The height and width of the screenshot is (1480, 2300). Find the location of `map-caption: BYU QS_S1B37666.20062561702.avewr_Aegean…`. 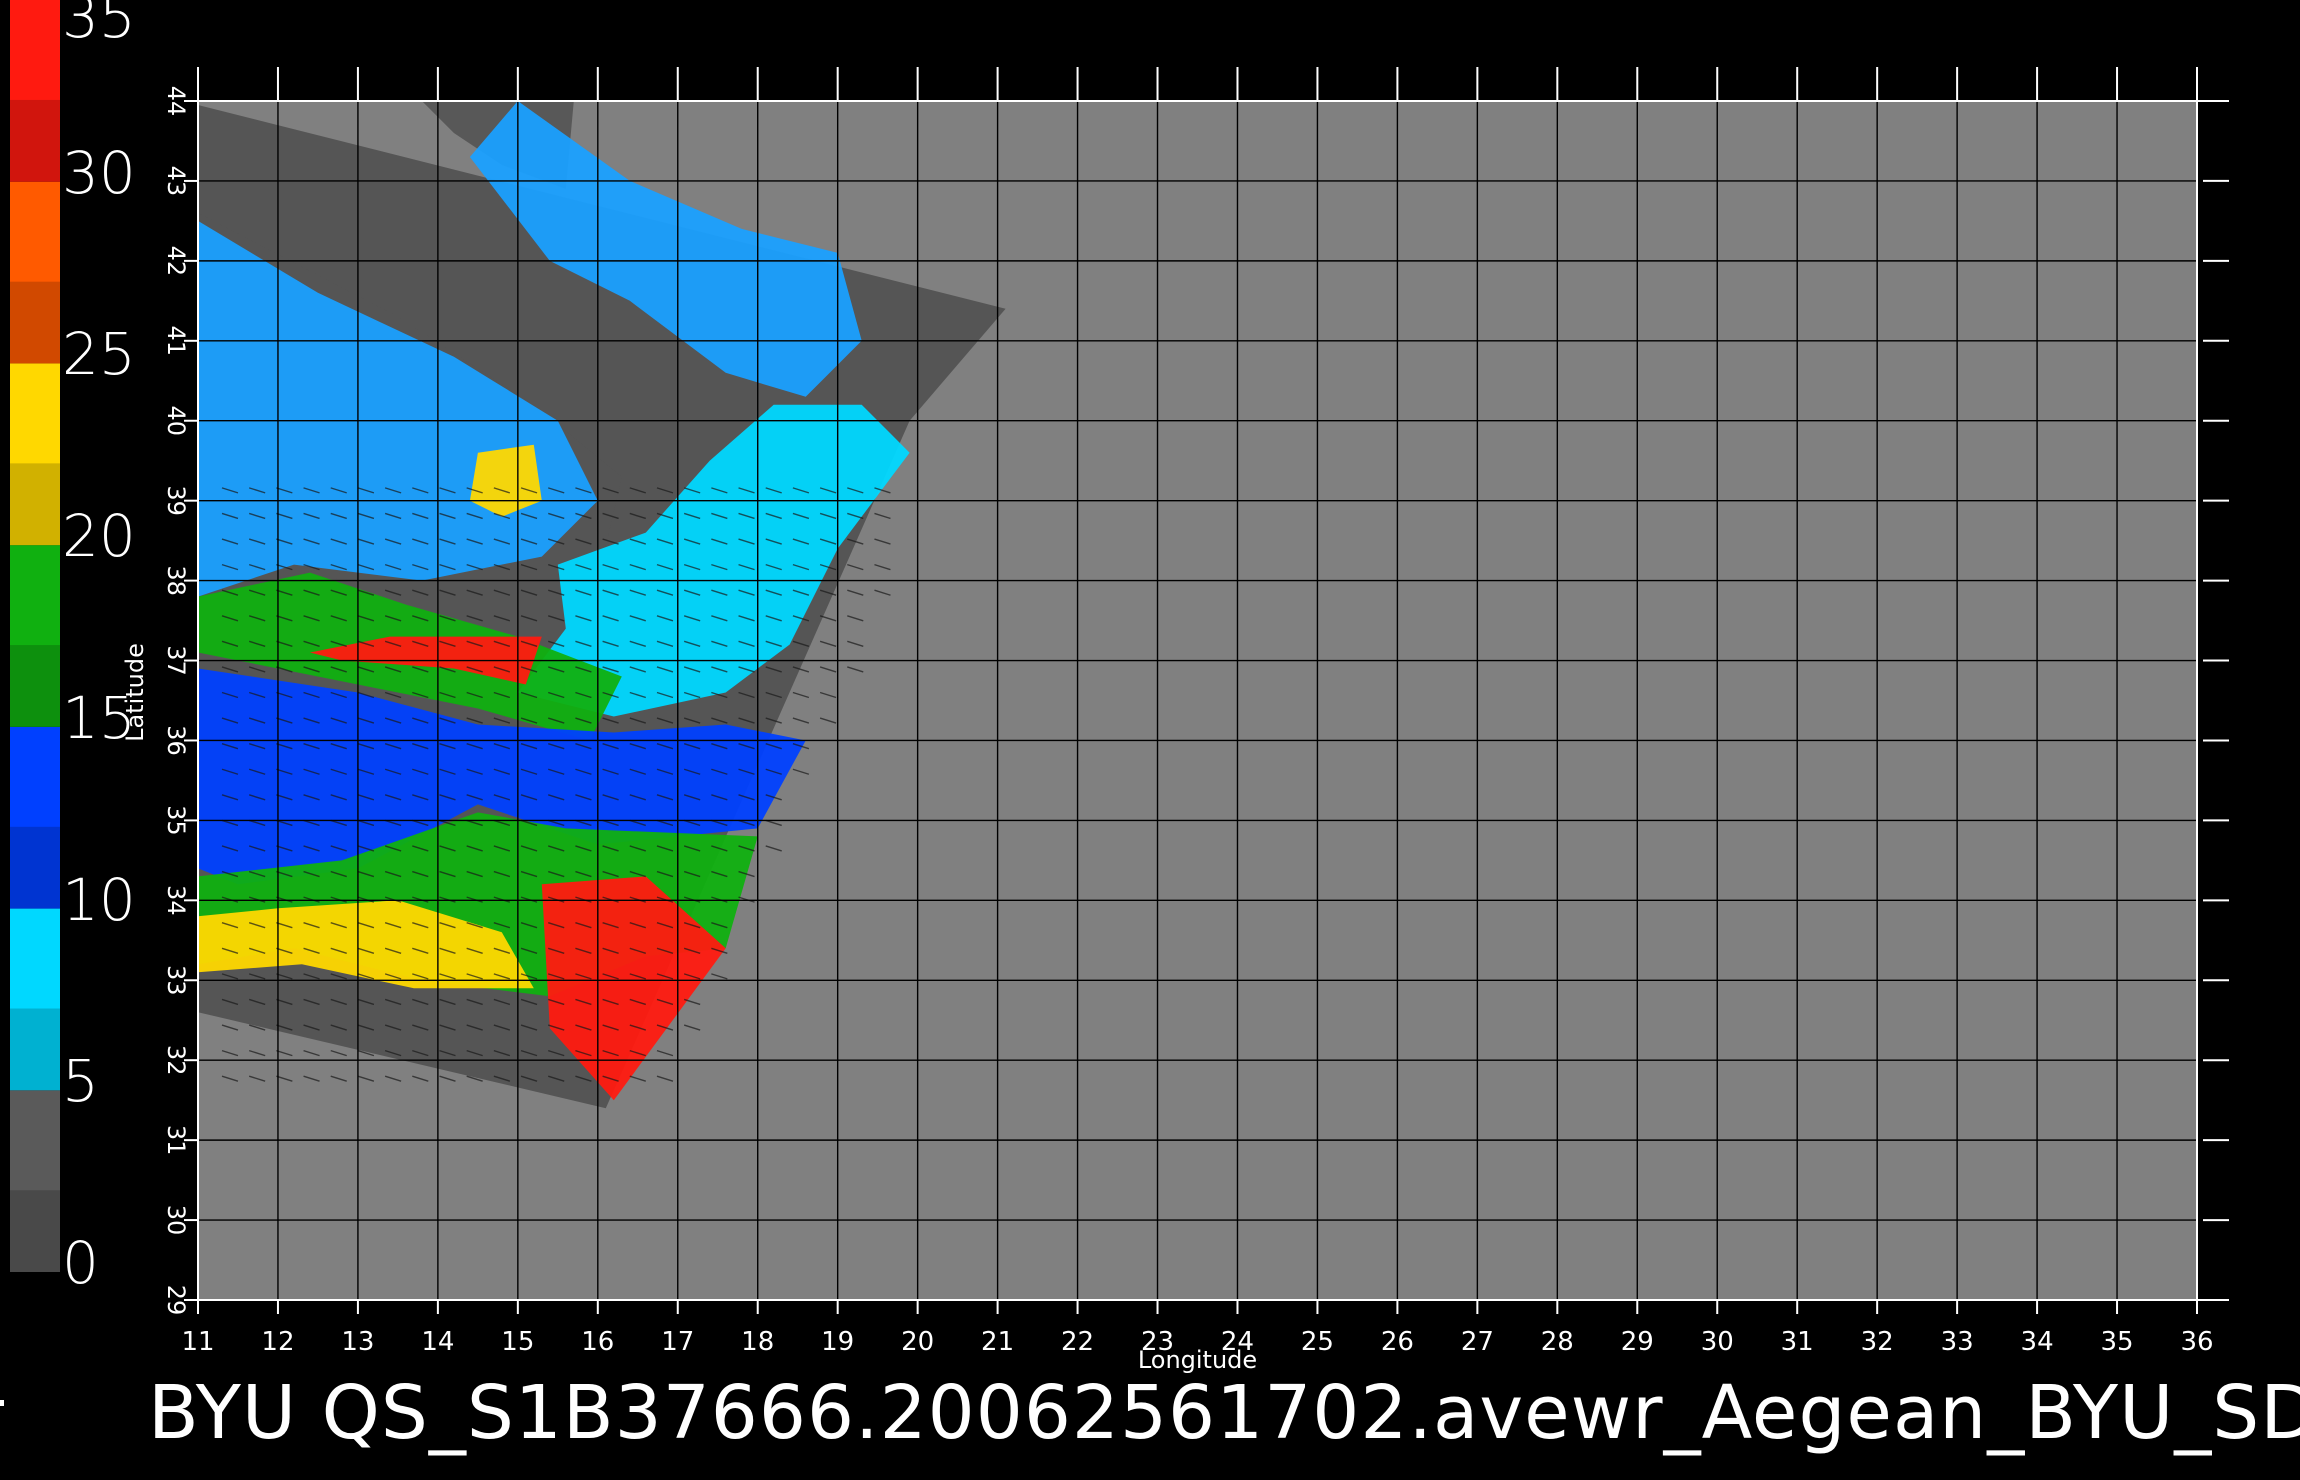

map-caption: BYU QS_S1B37666.20062561702.avewr_Aegean… is located at coordinates (1224, 1413).